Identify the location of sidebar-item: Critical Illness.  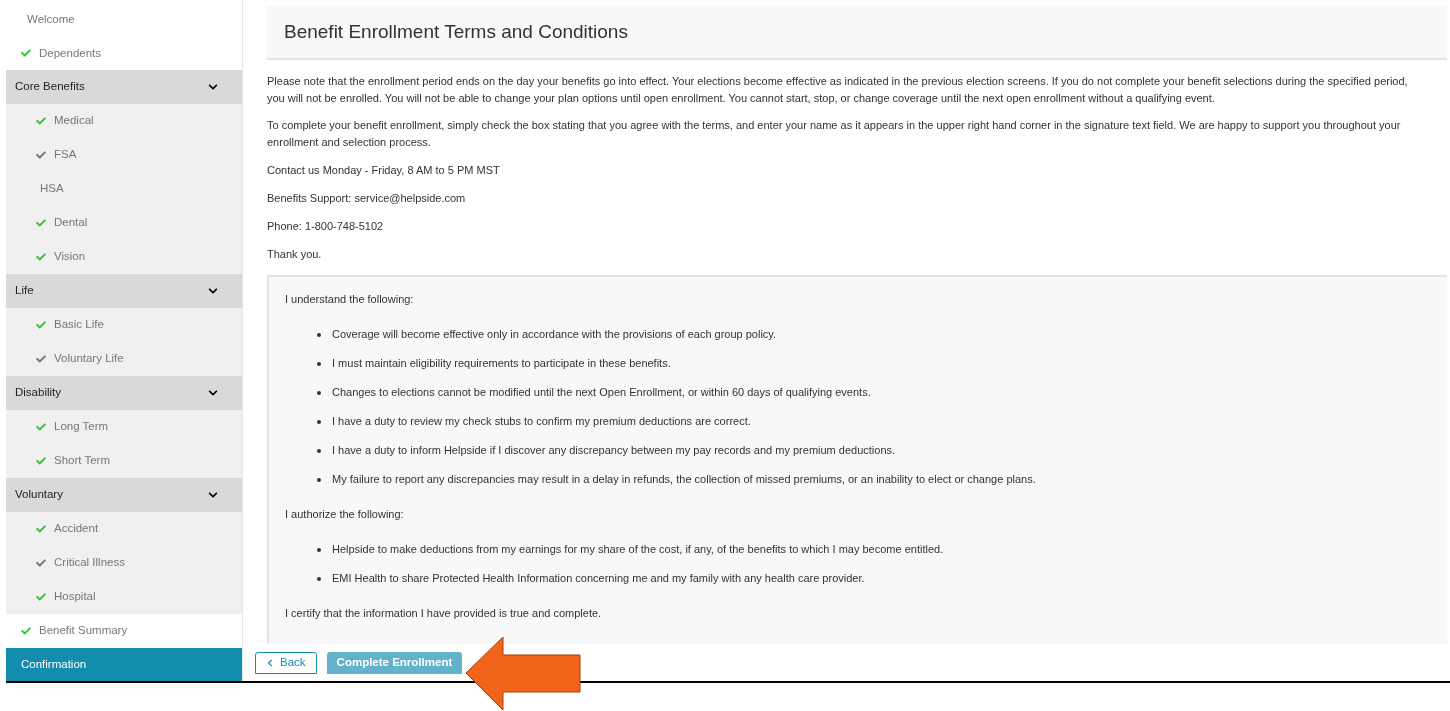
(124, 563).